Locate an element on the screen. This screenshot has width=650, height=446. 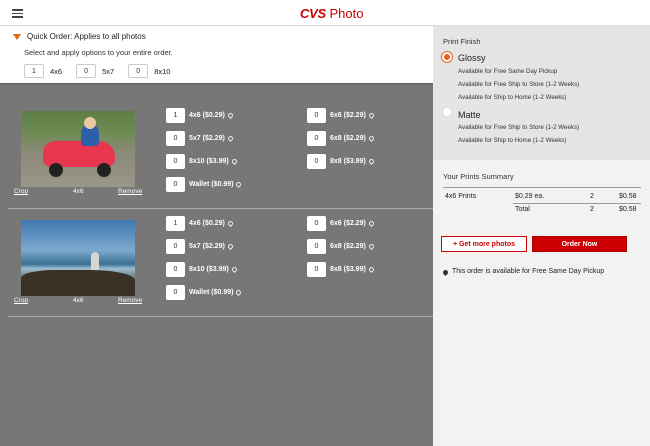
summary-divider is located at coordinates (577, 203).